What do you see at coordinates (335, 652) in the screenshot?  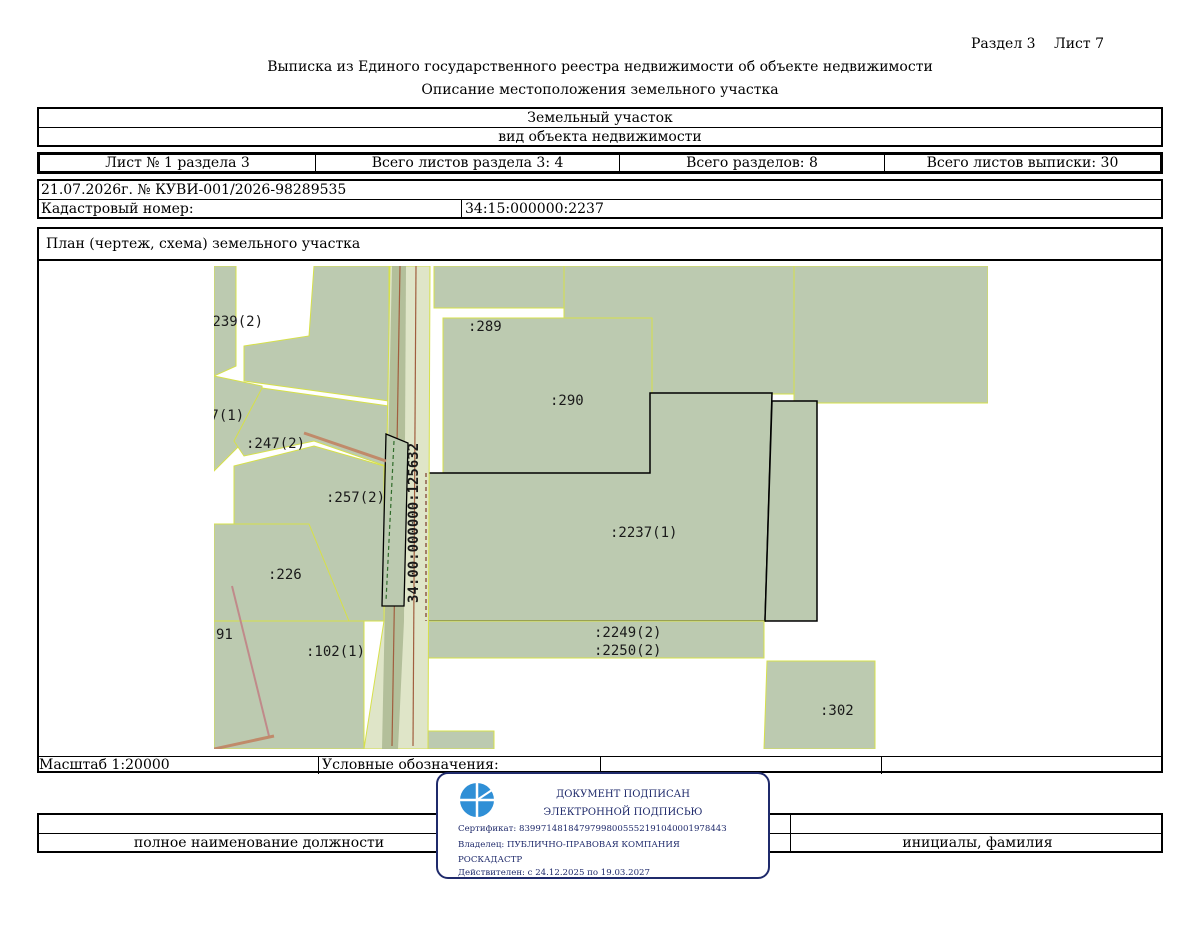 I see `label-102: :102(1)` at bounding box center [335, 652].